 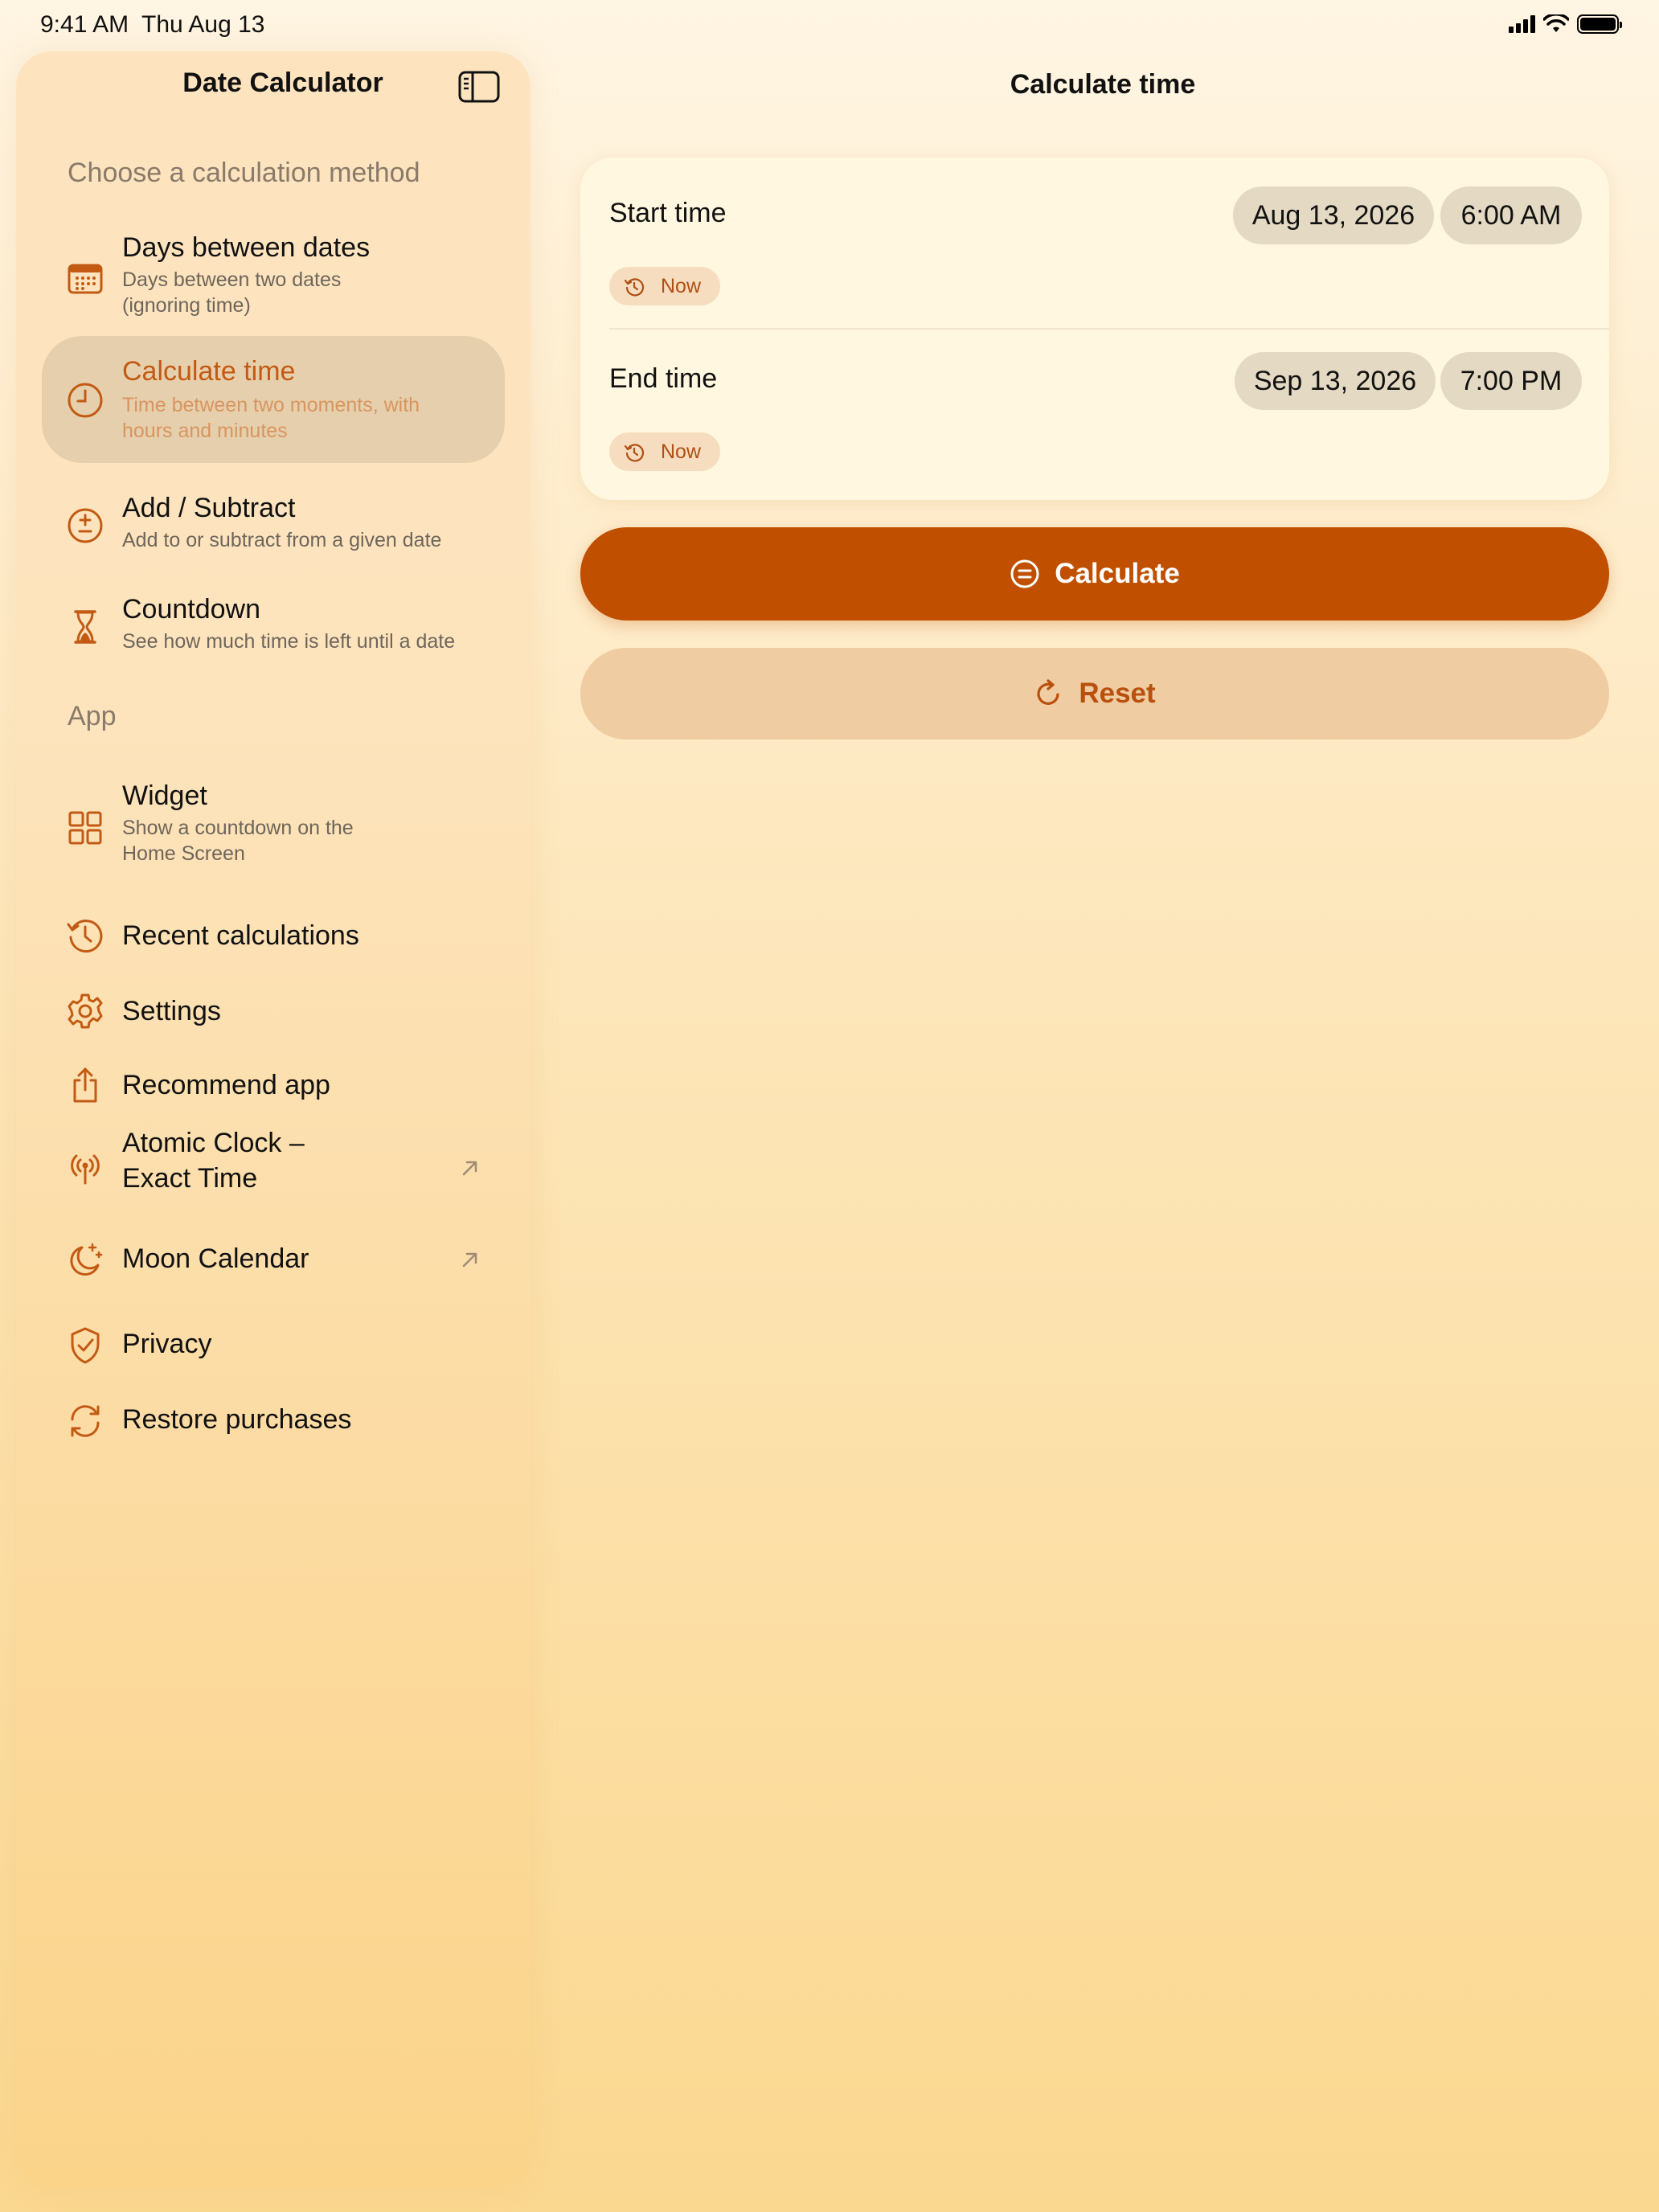 What do you see at coordinates (244, 173) in the screenshot?
I see `section-label-methods: Choose a calculation method` at bounding box center [244, 173].